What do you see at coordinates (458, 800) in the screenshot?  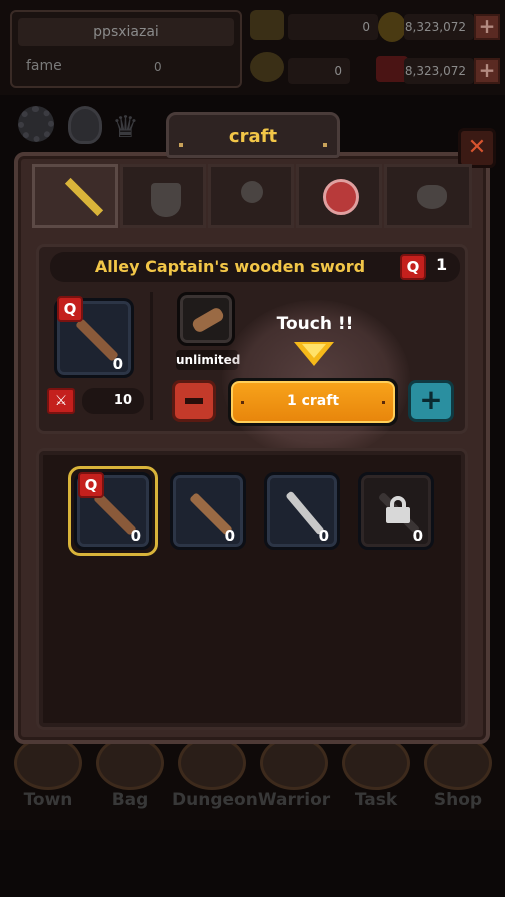 I see `nav-shop-label: Shop` at bounding box center [458, 800].